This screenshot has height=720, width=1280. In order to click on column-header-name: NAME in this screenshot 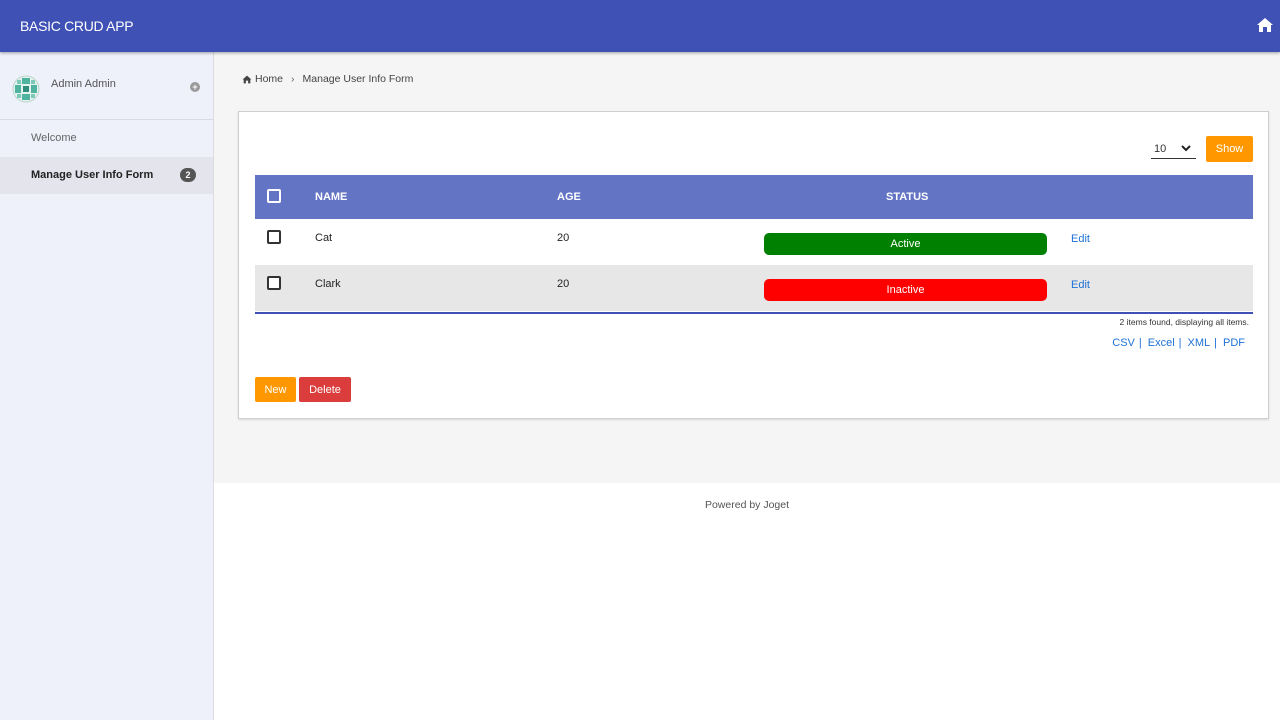, I will do `click(331, 197)`.